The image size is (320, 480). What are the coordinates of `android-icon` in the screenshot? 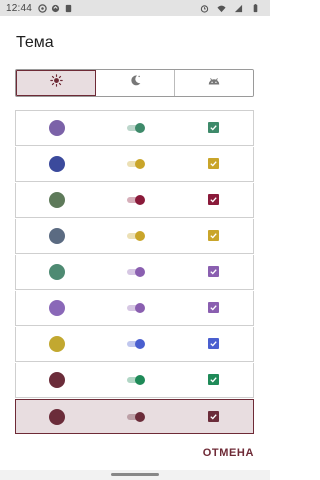 It's located at (214, 83).